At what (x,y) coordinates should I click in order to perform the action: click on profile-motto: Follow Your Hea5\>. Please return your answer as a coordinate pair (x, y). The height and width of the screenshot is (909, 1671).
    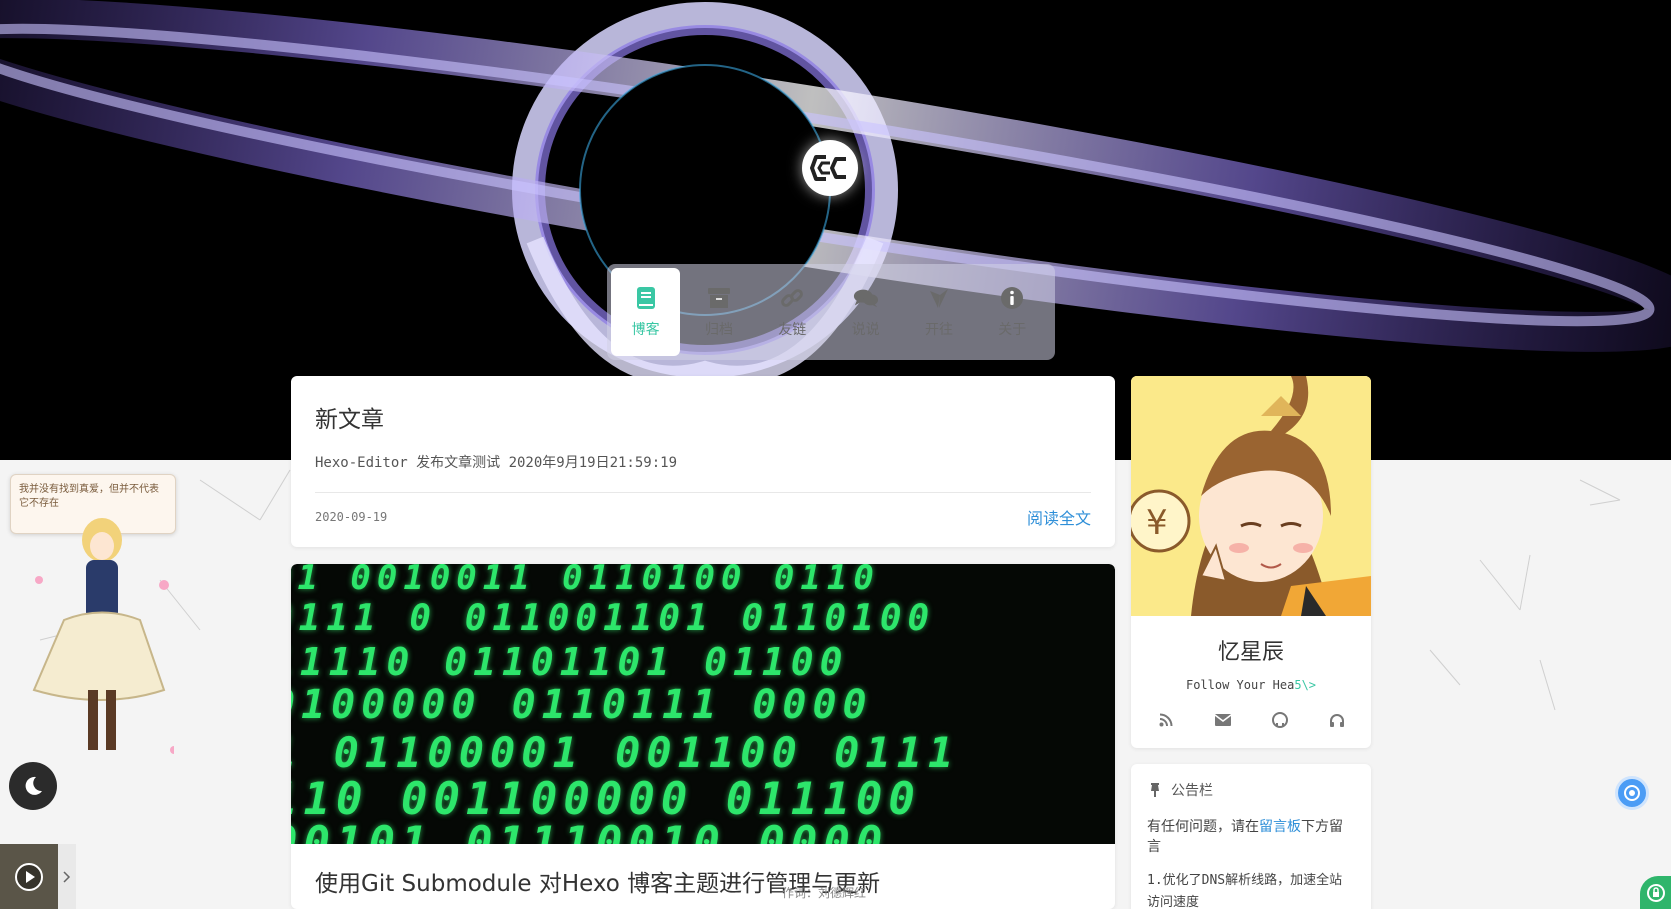
    Looking at the image, I should click on (1251, 685).